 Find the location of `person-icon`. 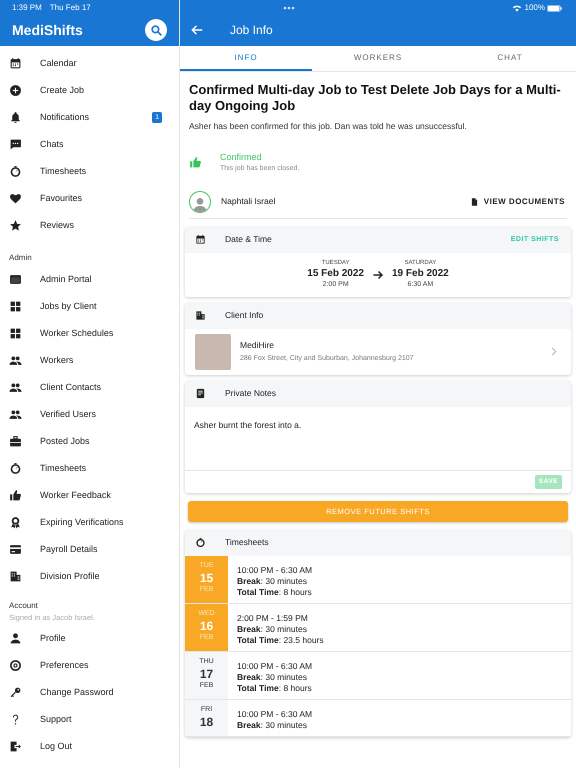

person-icon is located at coordinates (15, 639).